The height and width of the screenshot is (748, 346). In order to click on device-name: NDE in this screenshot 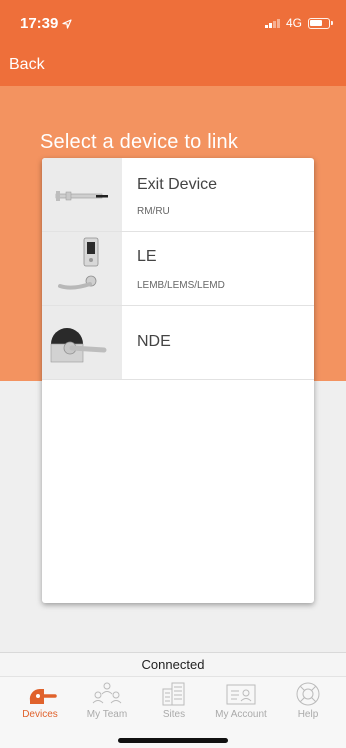, I will do `click(154, 341)`.